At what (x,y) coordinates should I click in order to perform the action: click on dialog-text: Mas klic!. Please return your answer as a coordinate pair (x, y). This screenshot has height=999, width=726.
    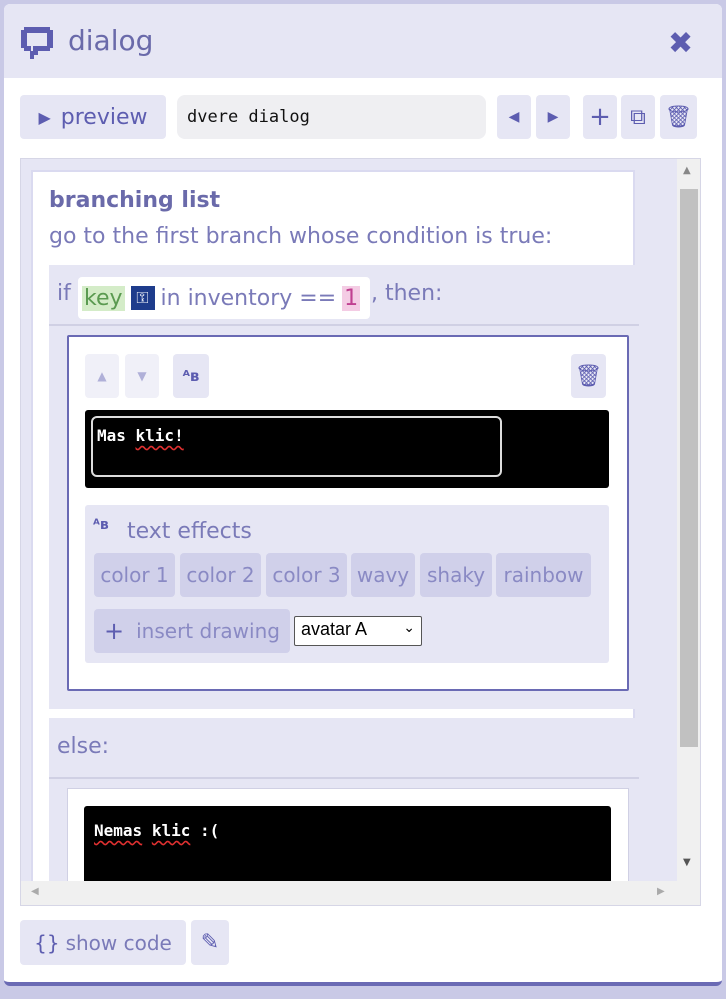
    Looking at the image, I should click on (296, 446).